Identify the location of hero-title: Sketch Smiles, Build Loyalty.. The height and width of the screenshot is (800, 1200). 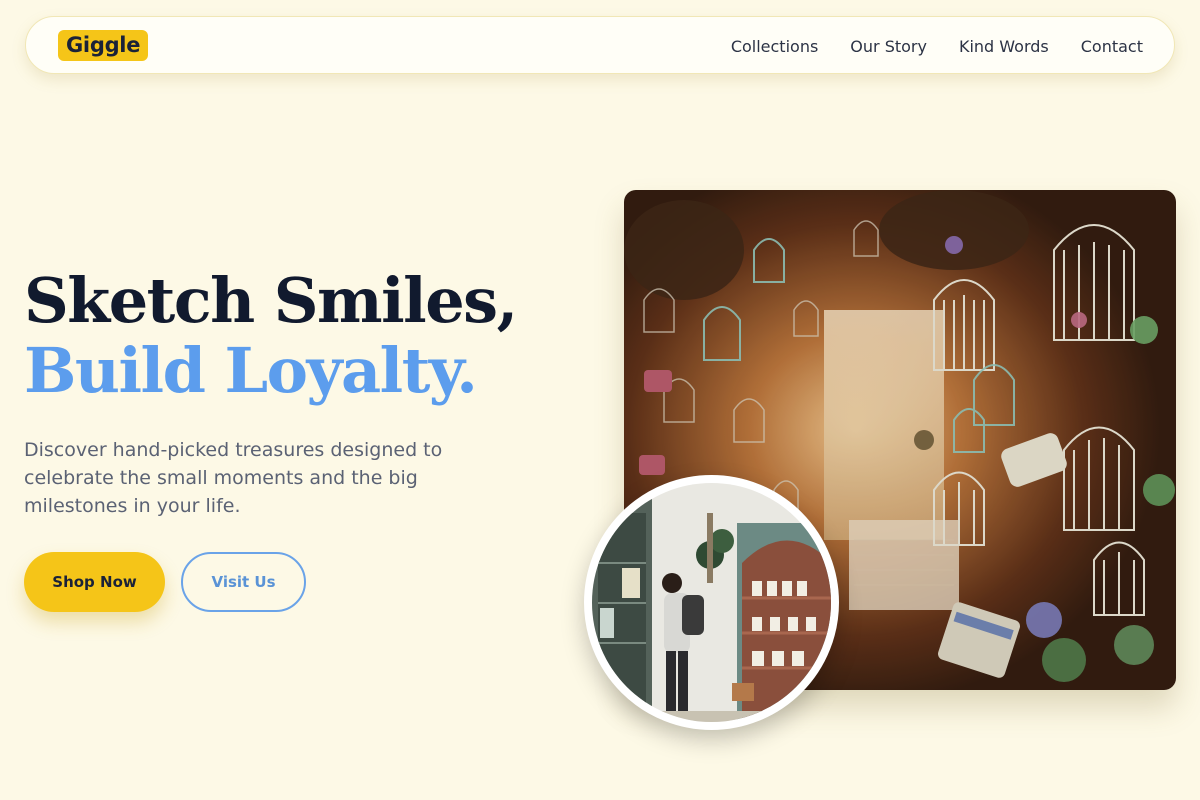
(271, 335).